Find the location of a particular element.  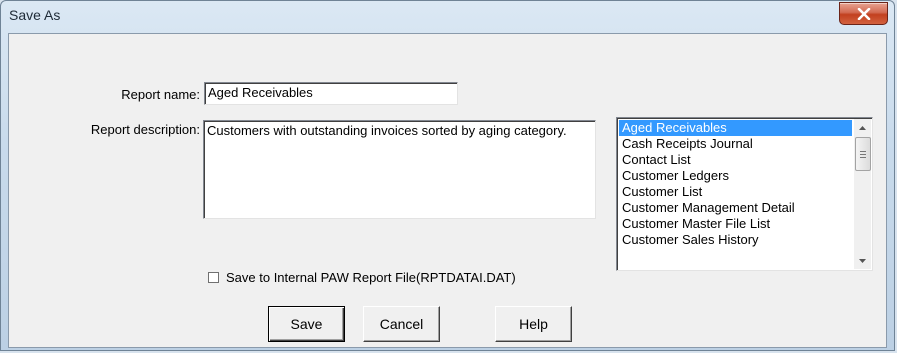

report-list-item: Aged Receivables is located at coordinates (735, 128).